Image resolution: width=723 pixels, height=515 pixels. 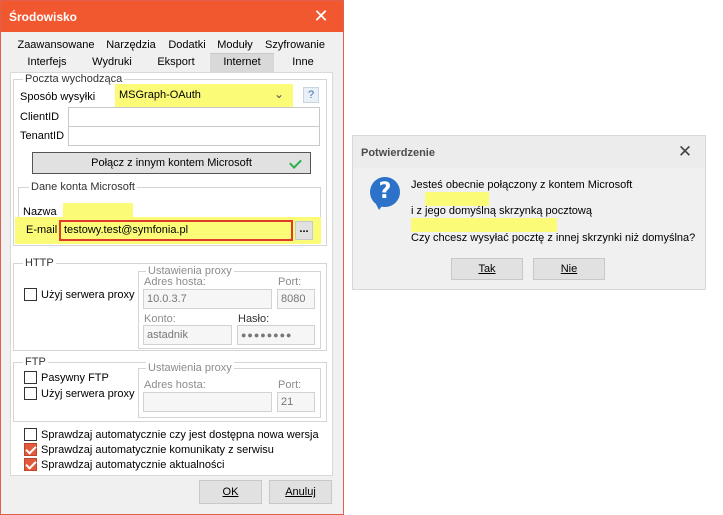 I want to click on tenantid-label: TenantID, so click(x=42, y=136).